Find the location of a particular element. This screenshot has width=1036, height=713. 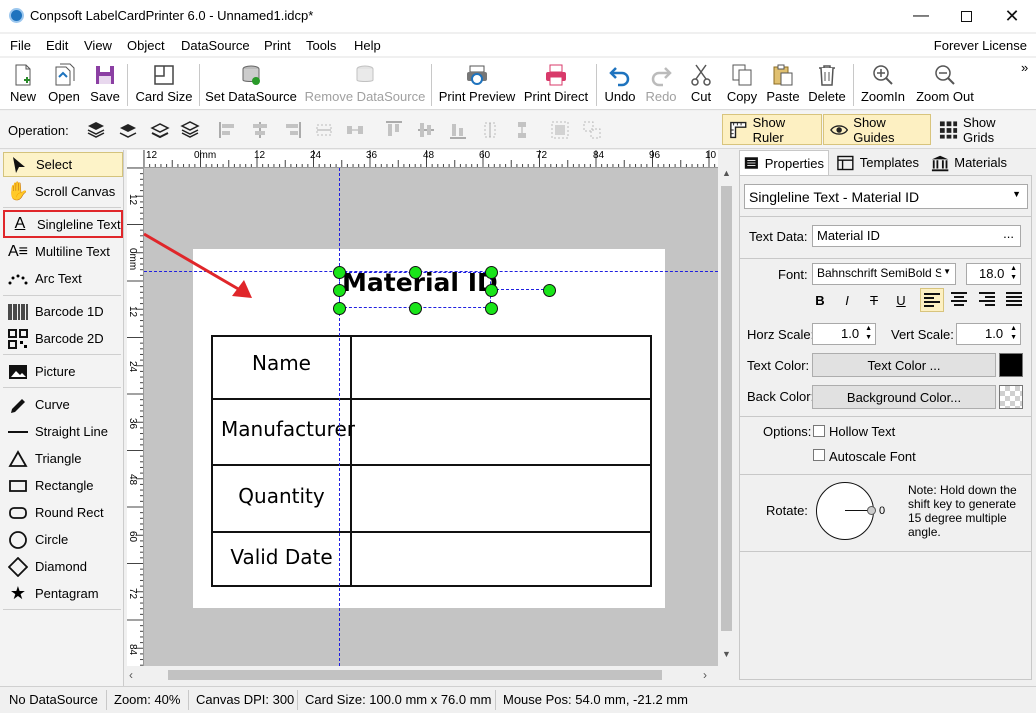

font-size-spinner: 18.0 ▲ ▼ is located at coordinates (993, 274).